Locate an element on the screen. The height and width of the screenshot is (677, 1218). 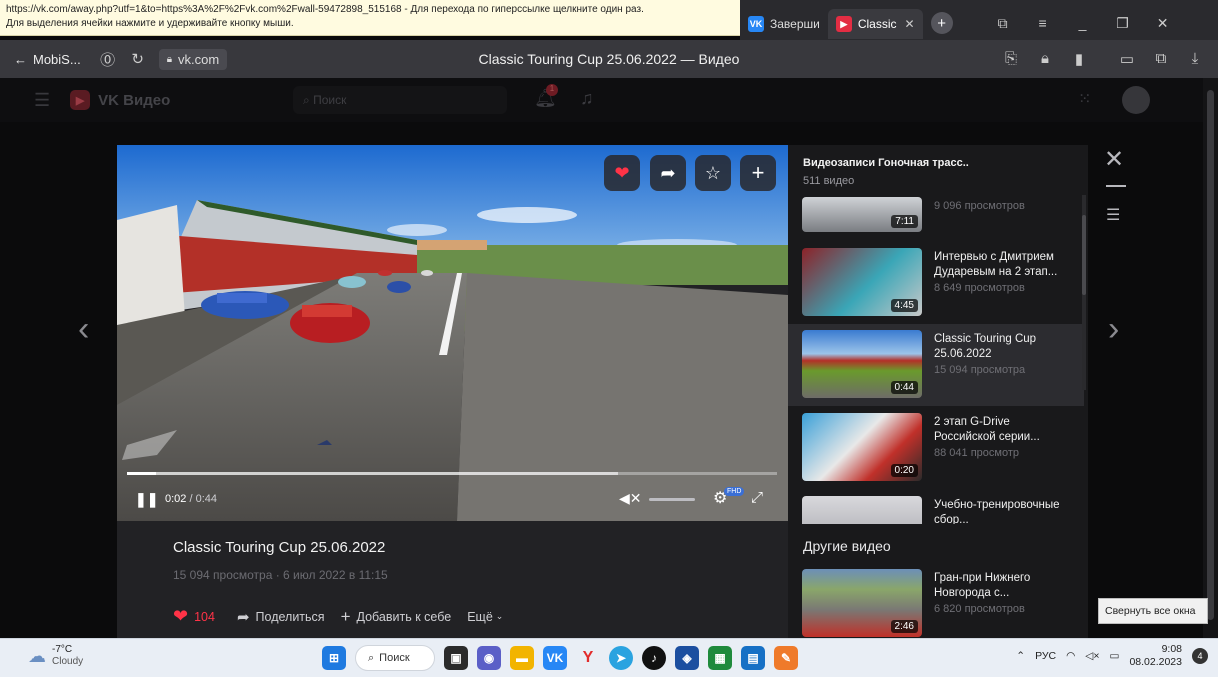
music-icon: ♫ is located at coordinates (587, 98).